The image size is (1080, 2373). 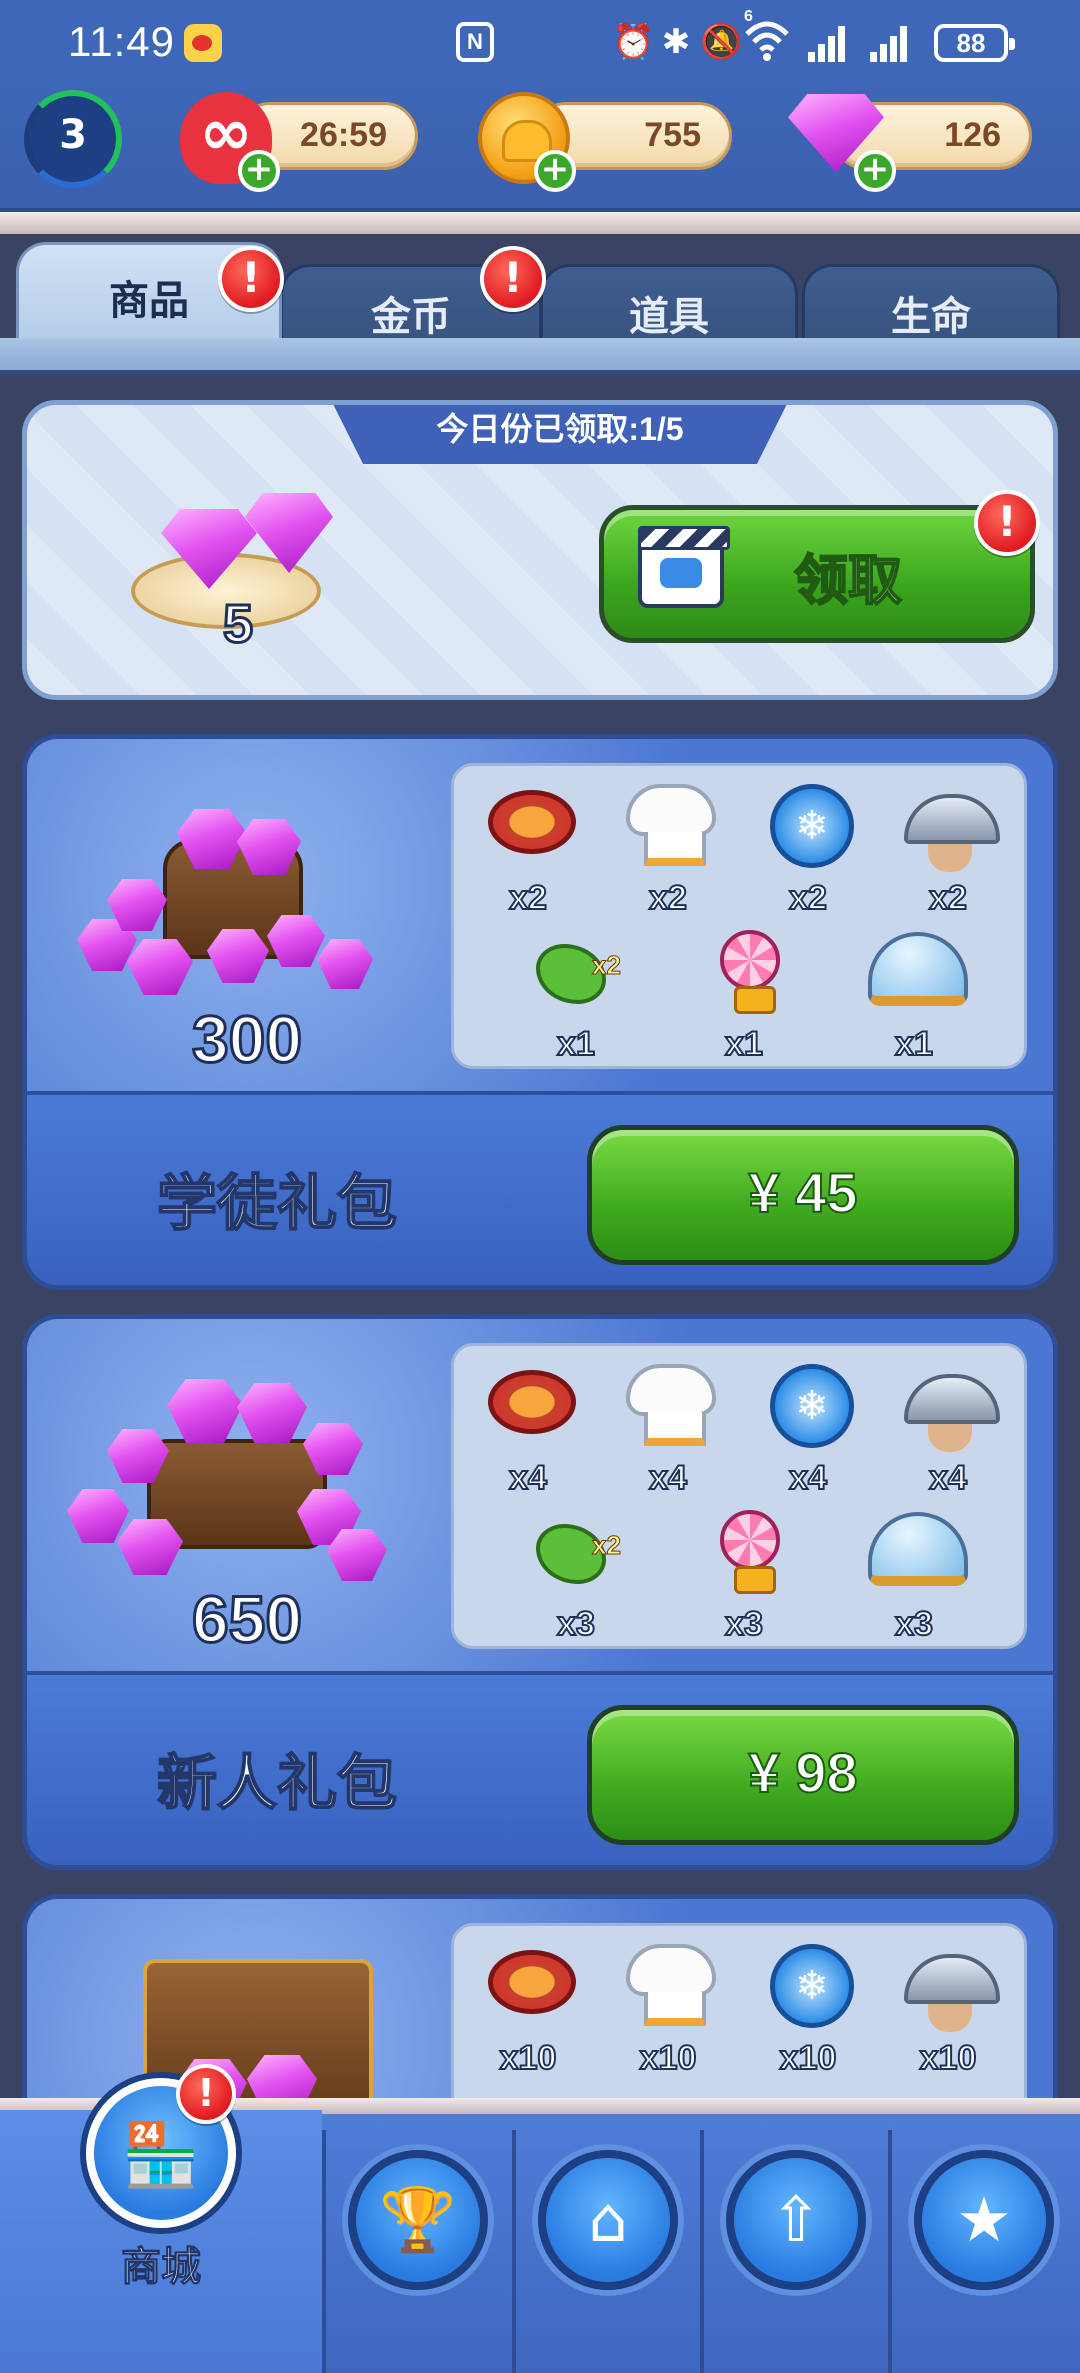 I want to click on lives-timer: 26:59, so click(x=343, y=135).